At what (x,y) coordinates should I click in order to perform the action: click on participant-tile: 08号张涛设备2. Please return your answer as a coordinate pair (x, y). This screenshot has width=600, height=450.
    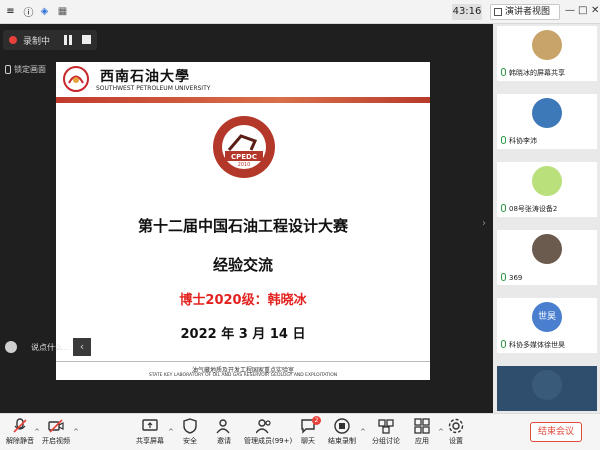
    Looking at the image, I should click on (547, 189).